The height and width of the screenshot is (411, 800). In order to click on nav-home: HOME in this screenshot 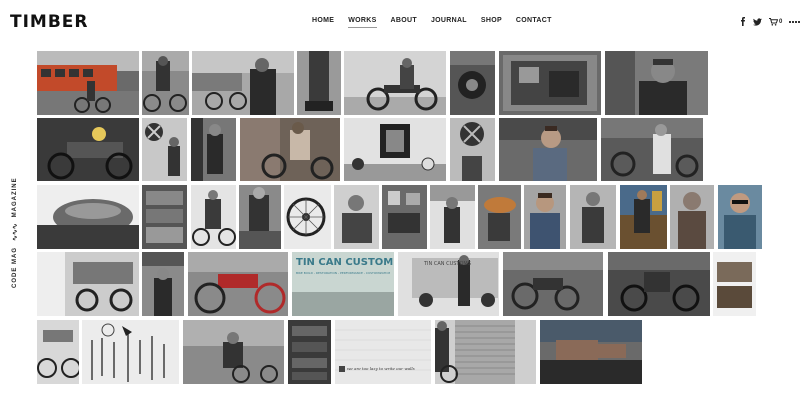, I will do `click(323, 22)`.